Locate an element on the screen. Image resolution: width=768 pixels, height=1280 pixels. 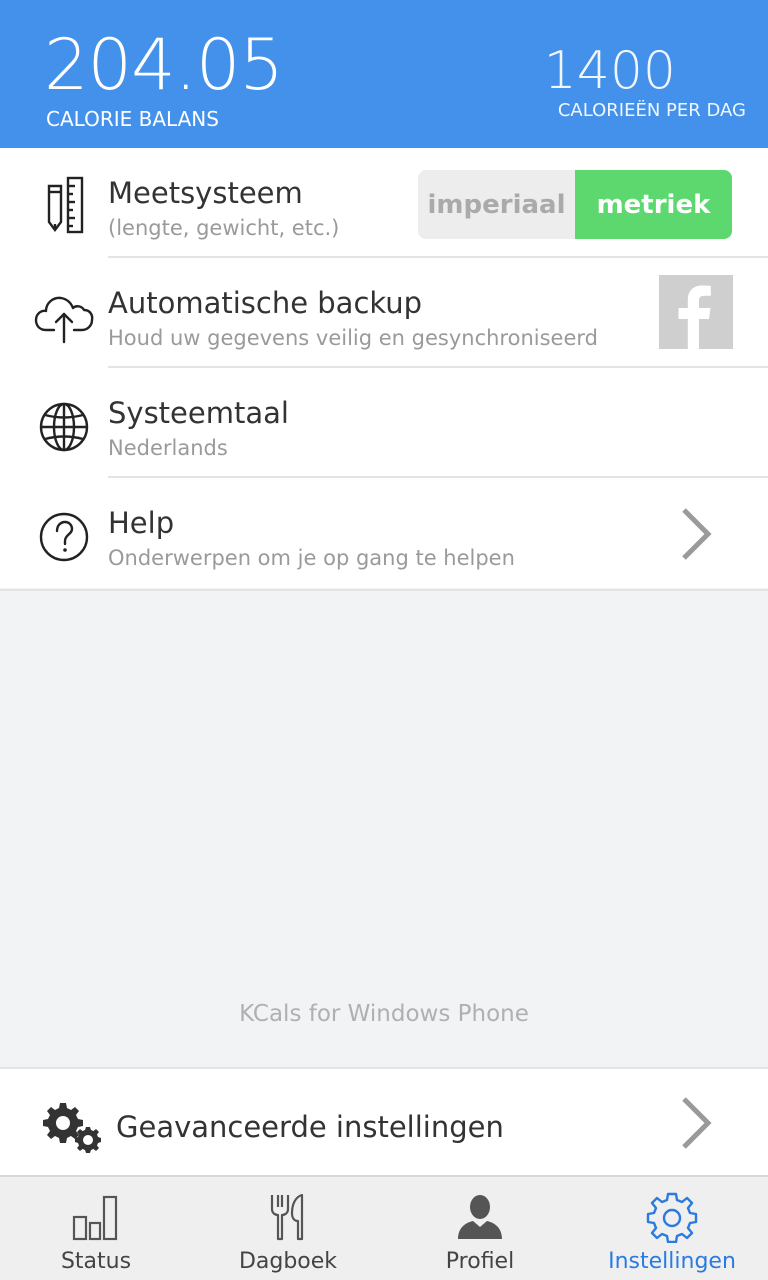
nav-settings-label: Instellingen is located at coordinates (672, 1261).